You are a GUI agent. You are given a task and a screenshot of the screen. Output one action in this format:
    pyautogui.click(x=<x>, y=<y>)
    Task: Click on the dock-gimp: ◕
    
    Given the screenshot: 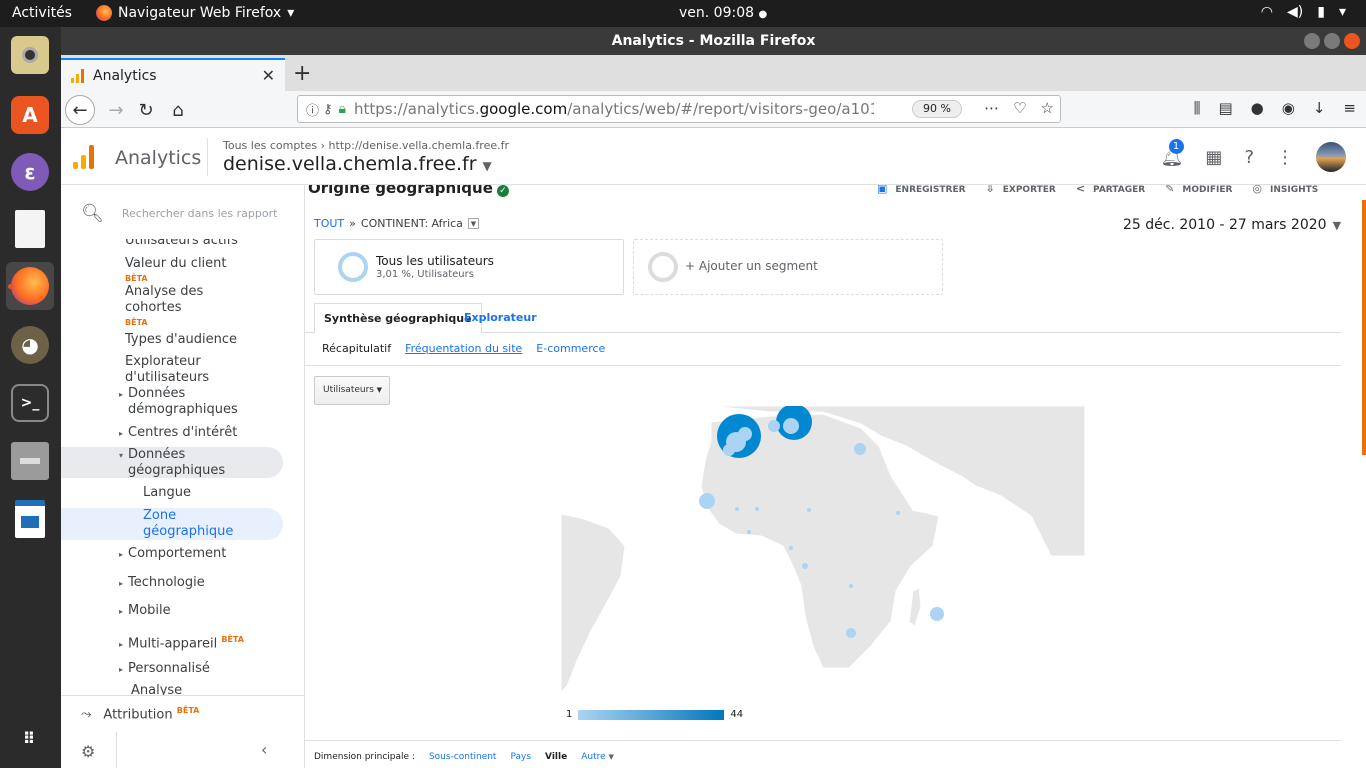 What is the action you would take?
    pyautogui.click(x=30, y=345)
    